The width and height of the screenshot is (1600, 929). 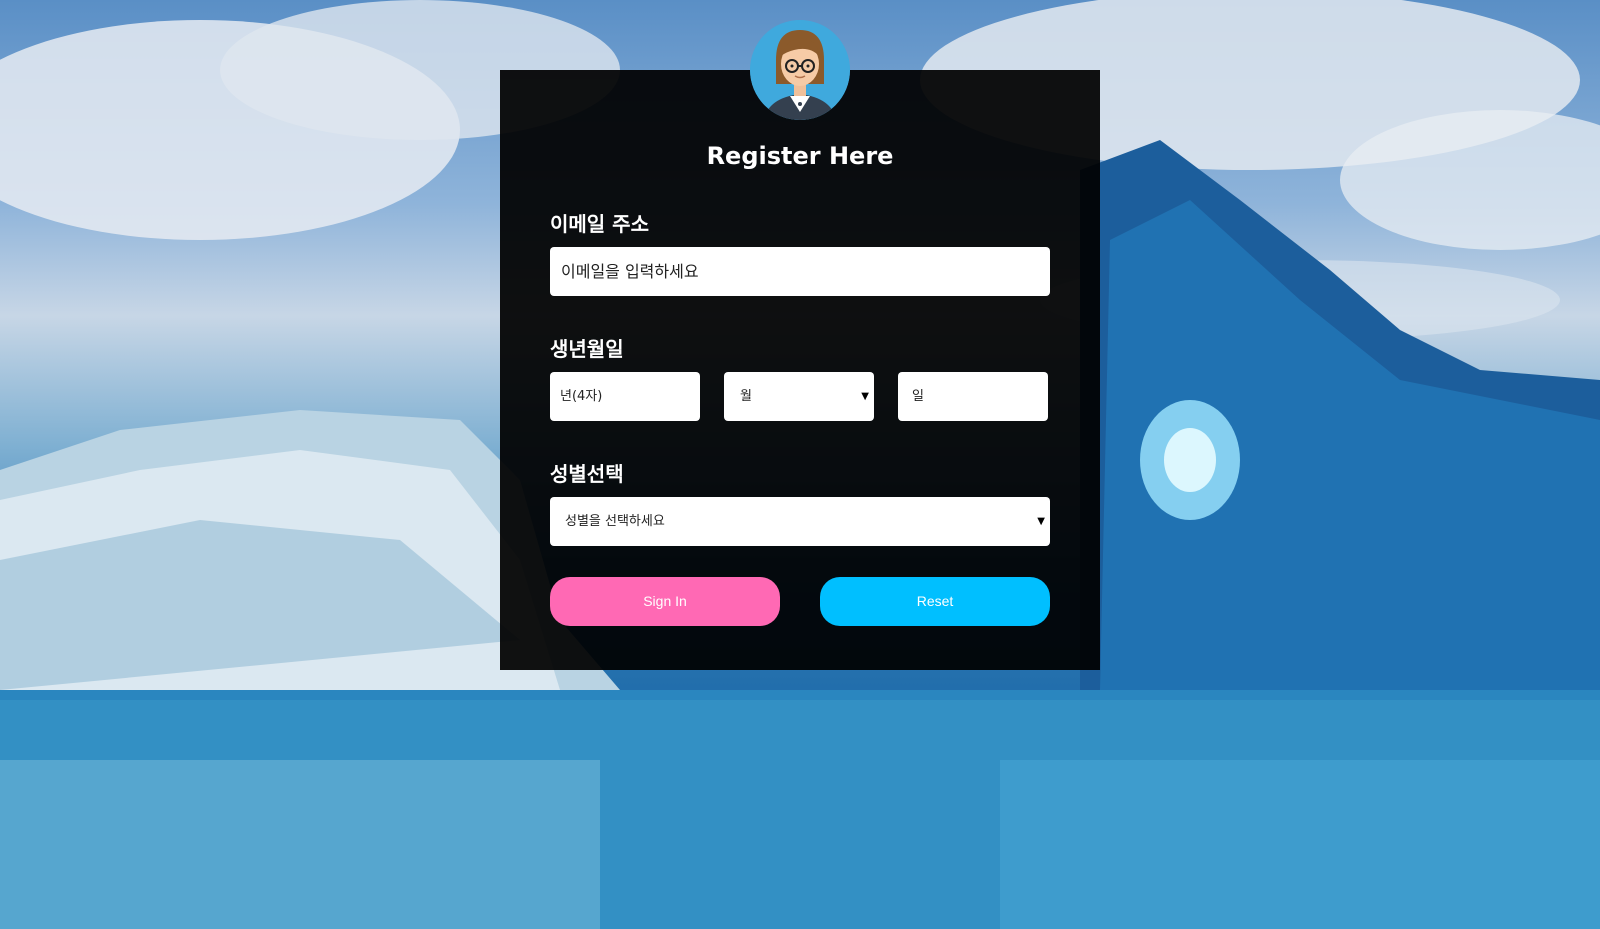 I want to click on gender-select: 성별을 선택하세요 ▼, so click(x=800, y=521).